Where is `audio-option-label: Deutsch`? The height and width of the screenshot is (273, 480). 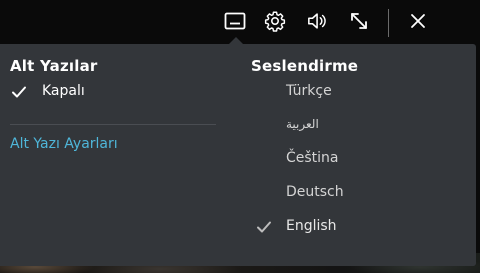 audio-option-label: Deutsch is located at coordinates (315, 192).